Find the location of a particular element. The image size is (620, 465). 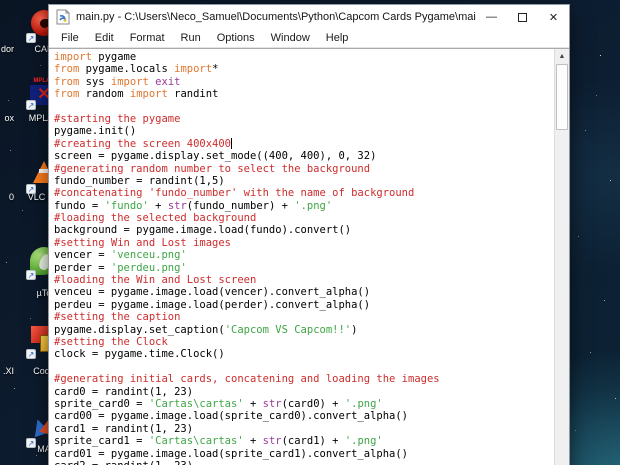

menu-item-file: File is located at coordinates (70, 38).